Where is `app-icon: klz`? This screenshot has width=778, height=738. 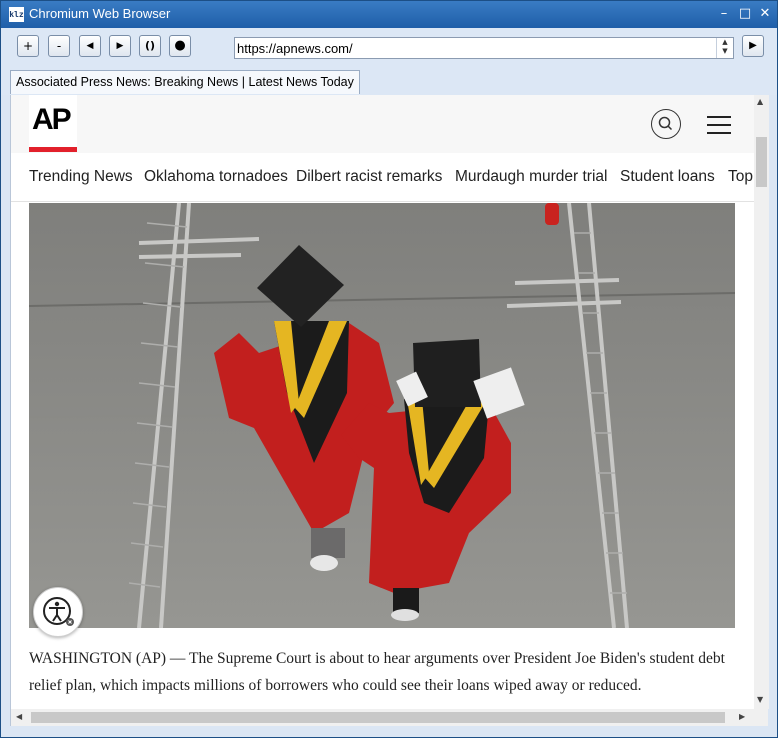
app-icon: klz is located at coordinates (16, 14).